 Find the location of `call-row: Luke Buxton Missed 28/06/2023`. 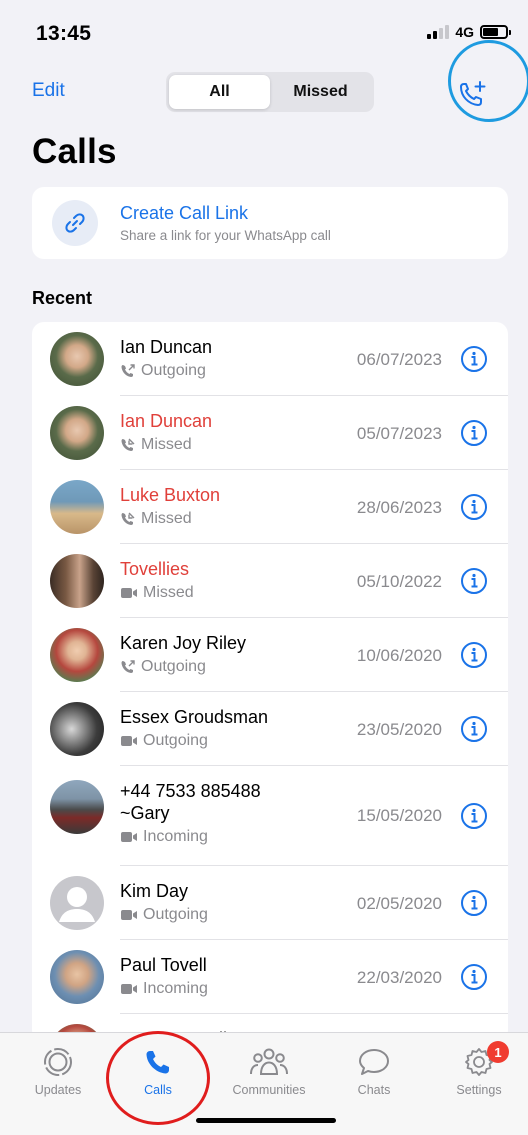

call-row: Luke Buxton Missed 28/06/2023 is located at coordinates (270, 507).